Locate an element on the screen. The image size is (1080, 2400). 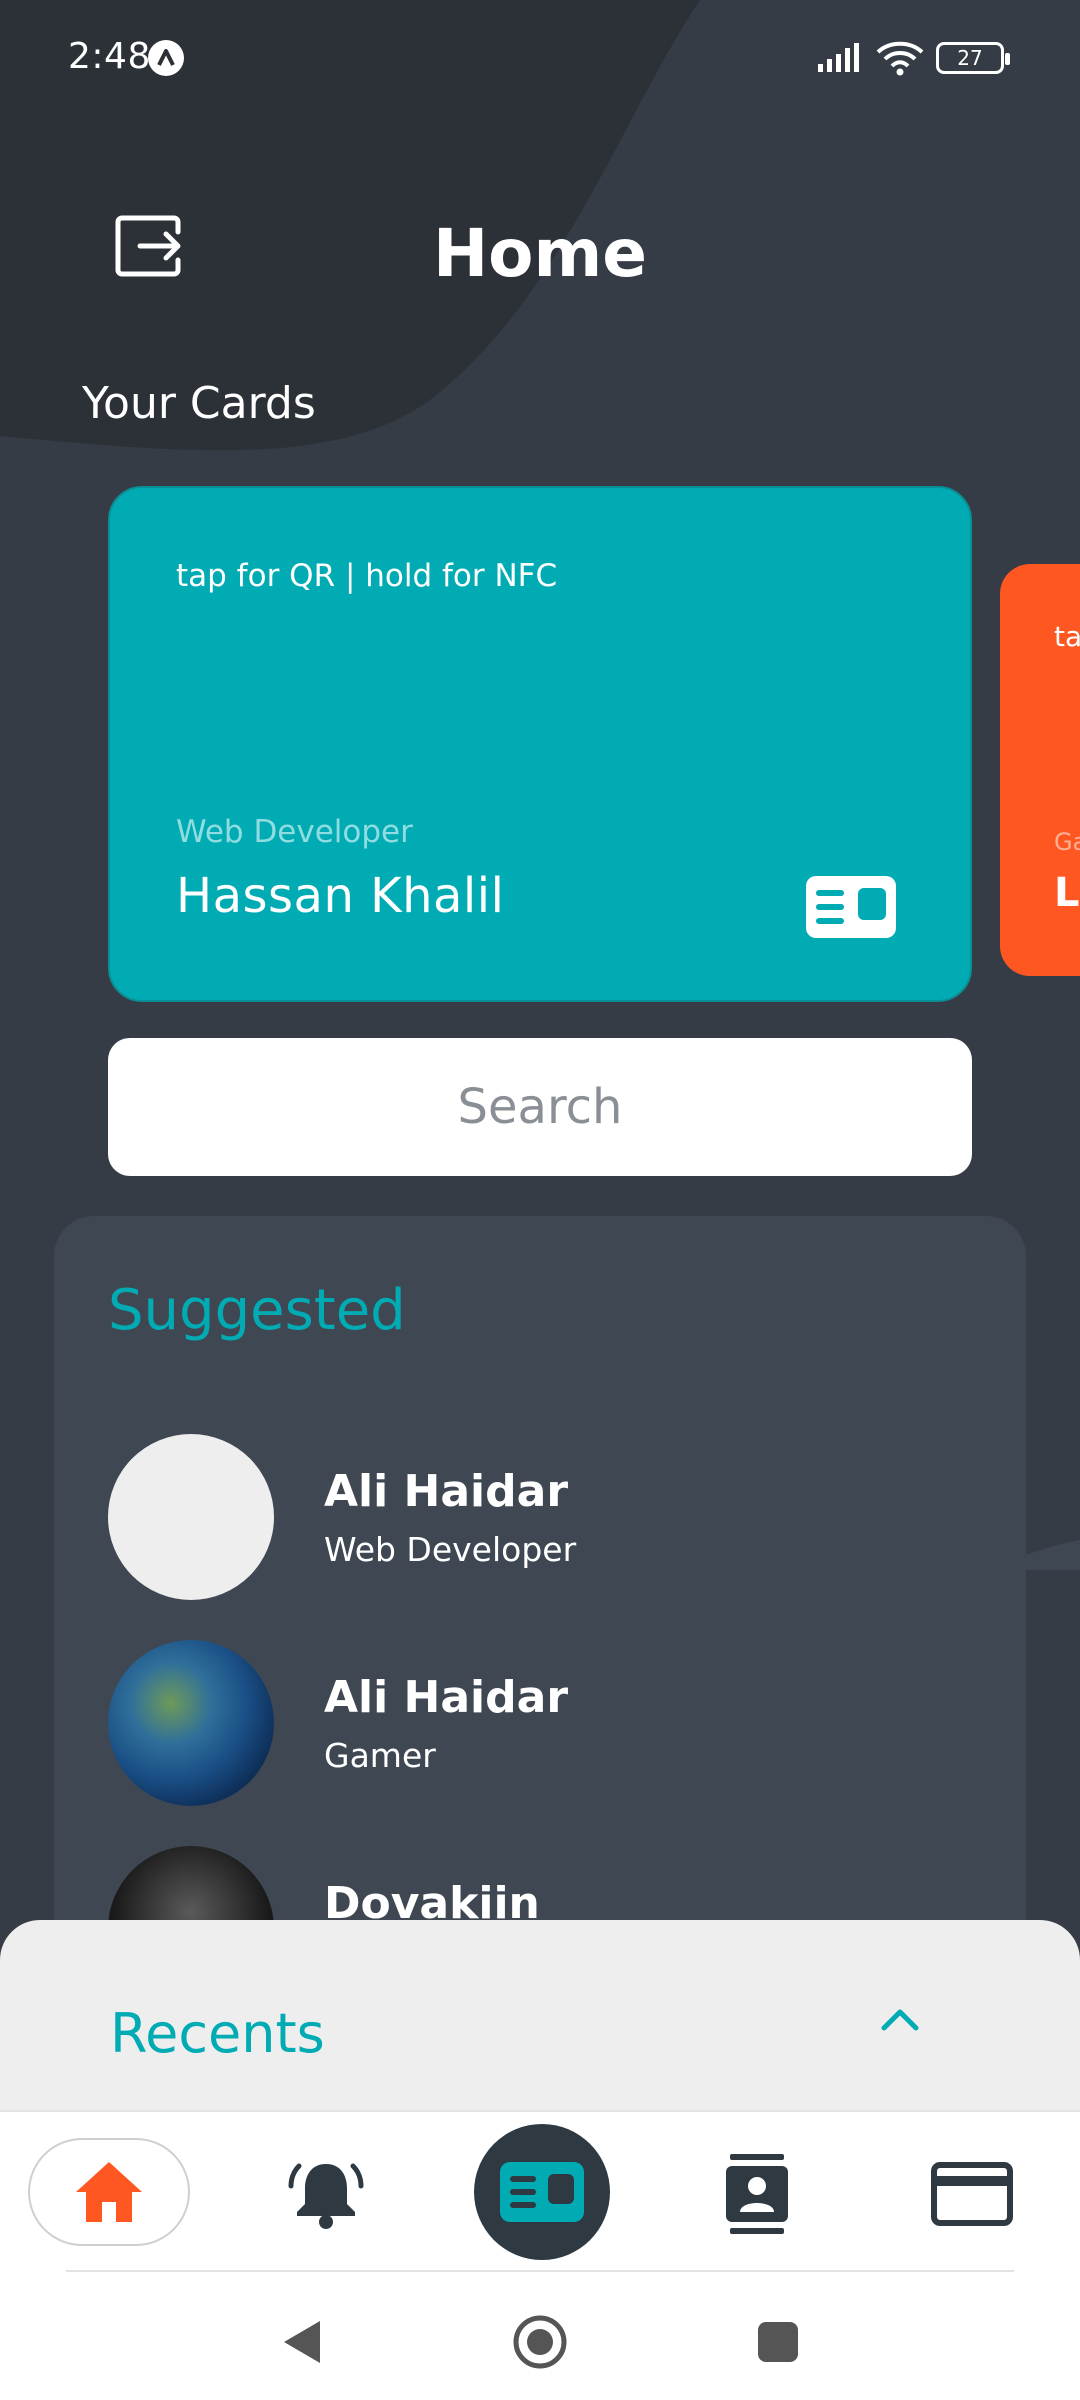
home-circle-icon is located at coordinates (540, 2342).